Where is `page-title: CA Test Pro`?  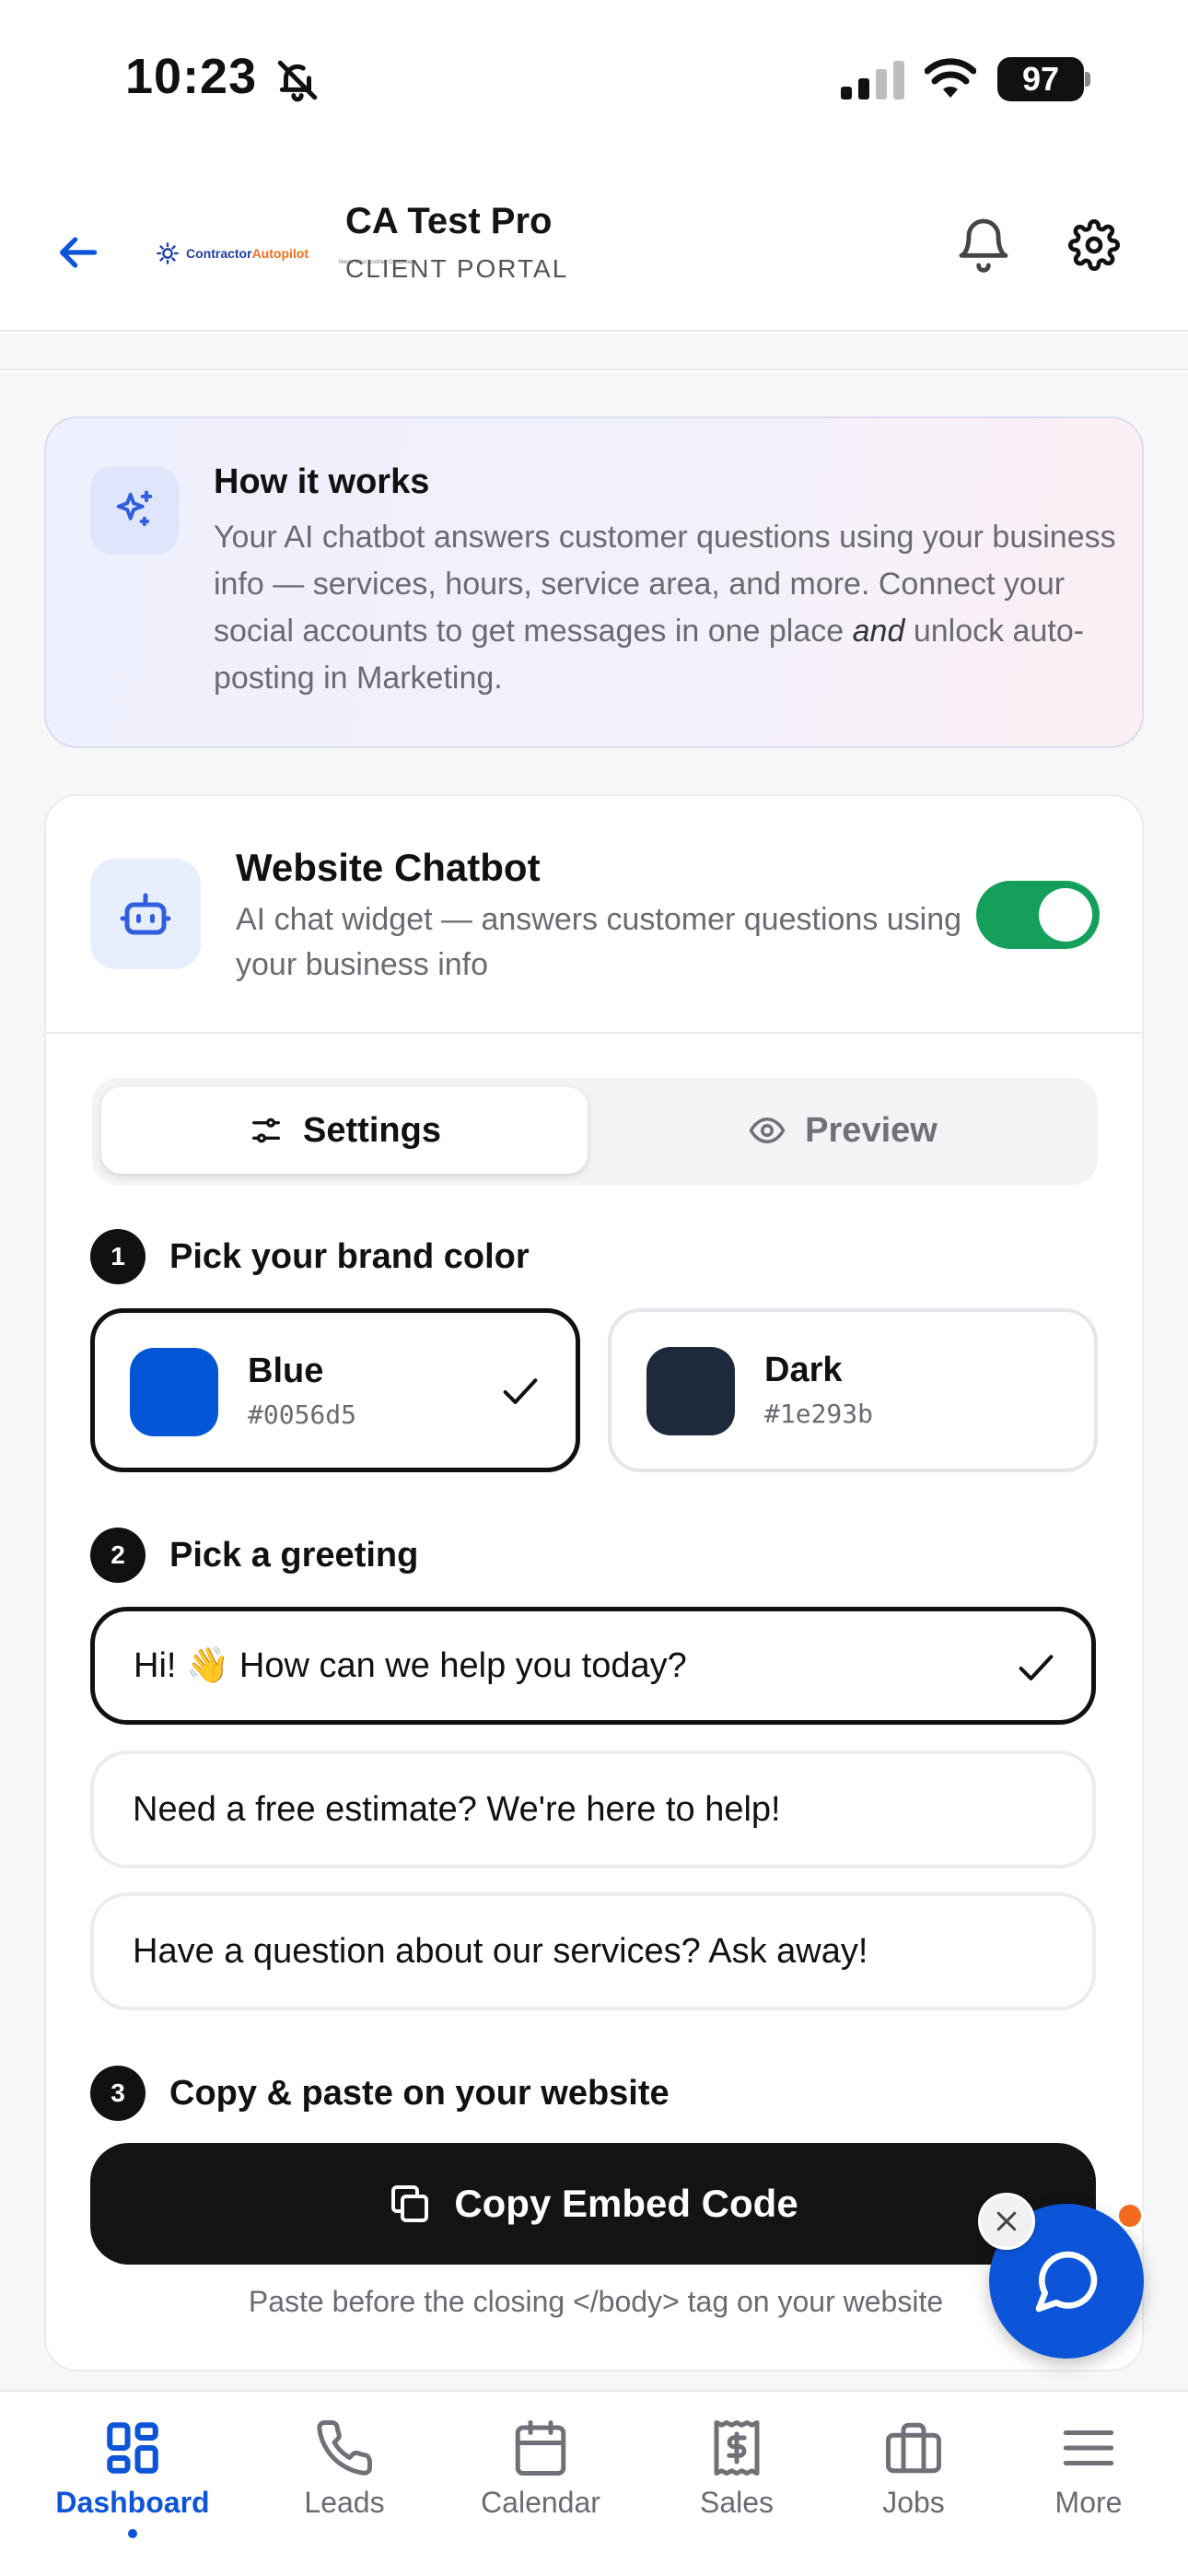
page-title: CA Test Pro is located at coordinates (449, 221).